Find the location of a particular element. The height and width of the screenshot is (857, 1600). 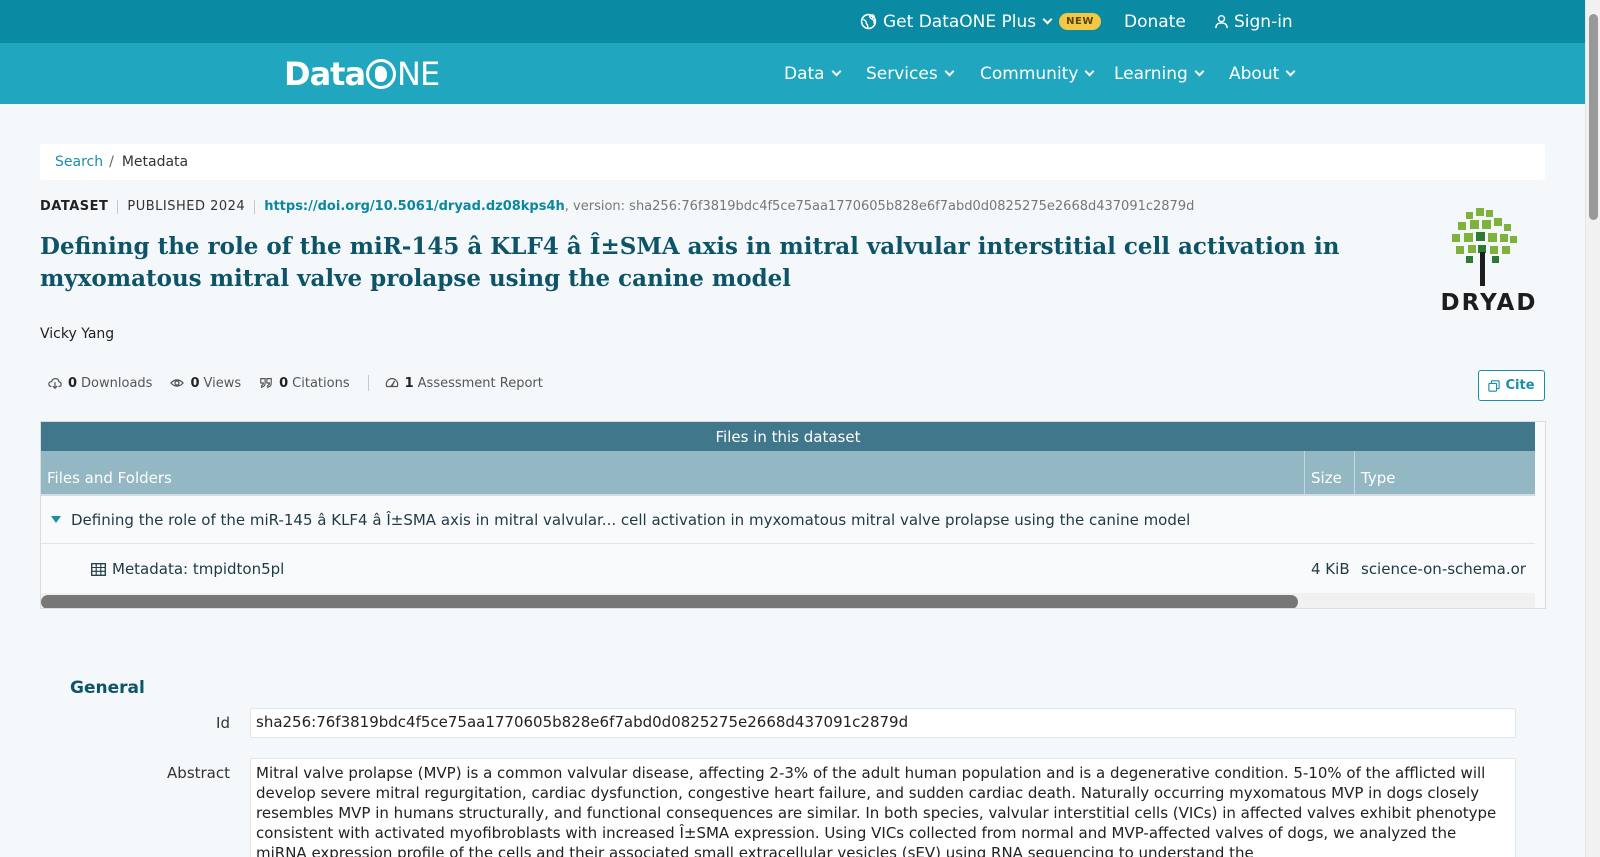

dryad-tree-icon is located at coordinates (1484, 247).